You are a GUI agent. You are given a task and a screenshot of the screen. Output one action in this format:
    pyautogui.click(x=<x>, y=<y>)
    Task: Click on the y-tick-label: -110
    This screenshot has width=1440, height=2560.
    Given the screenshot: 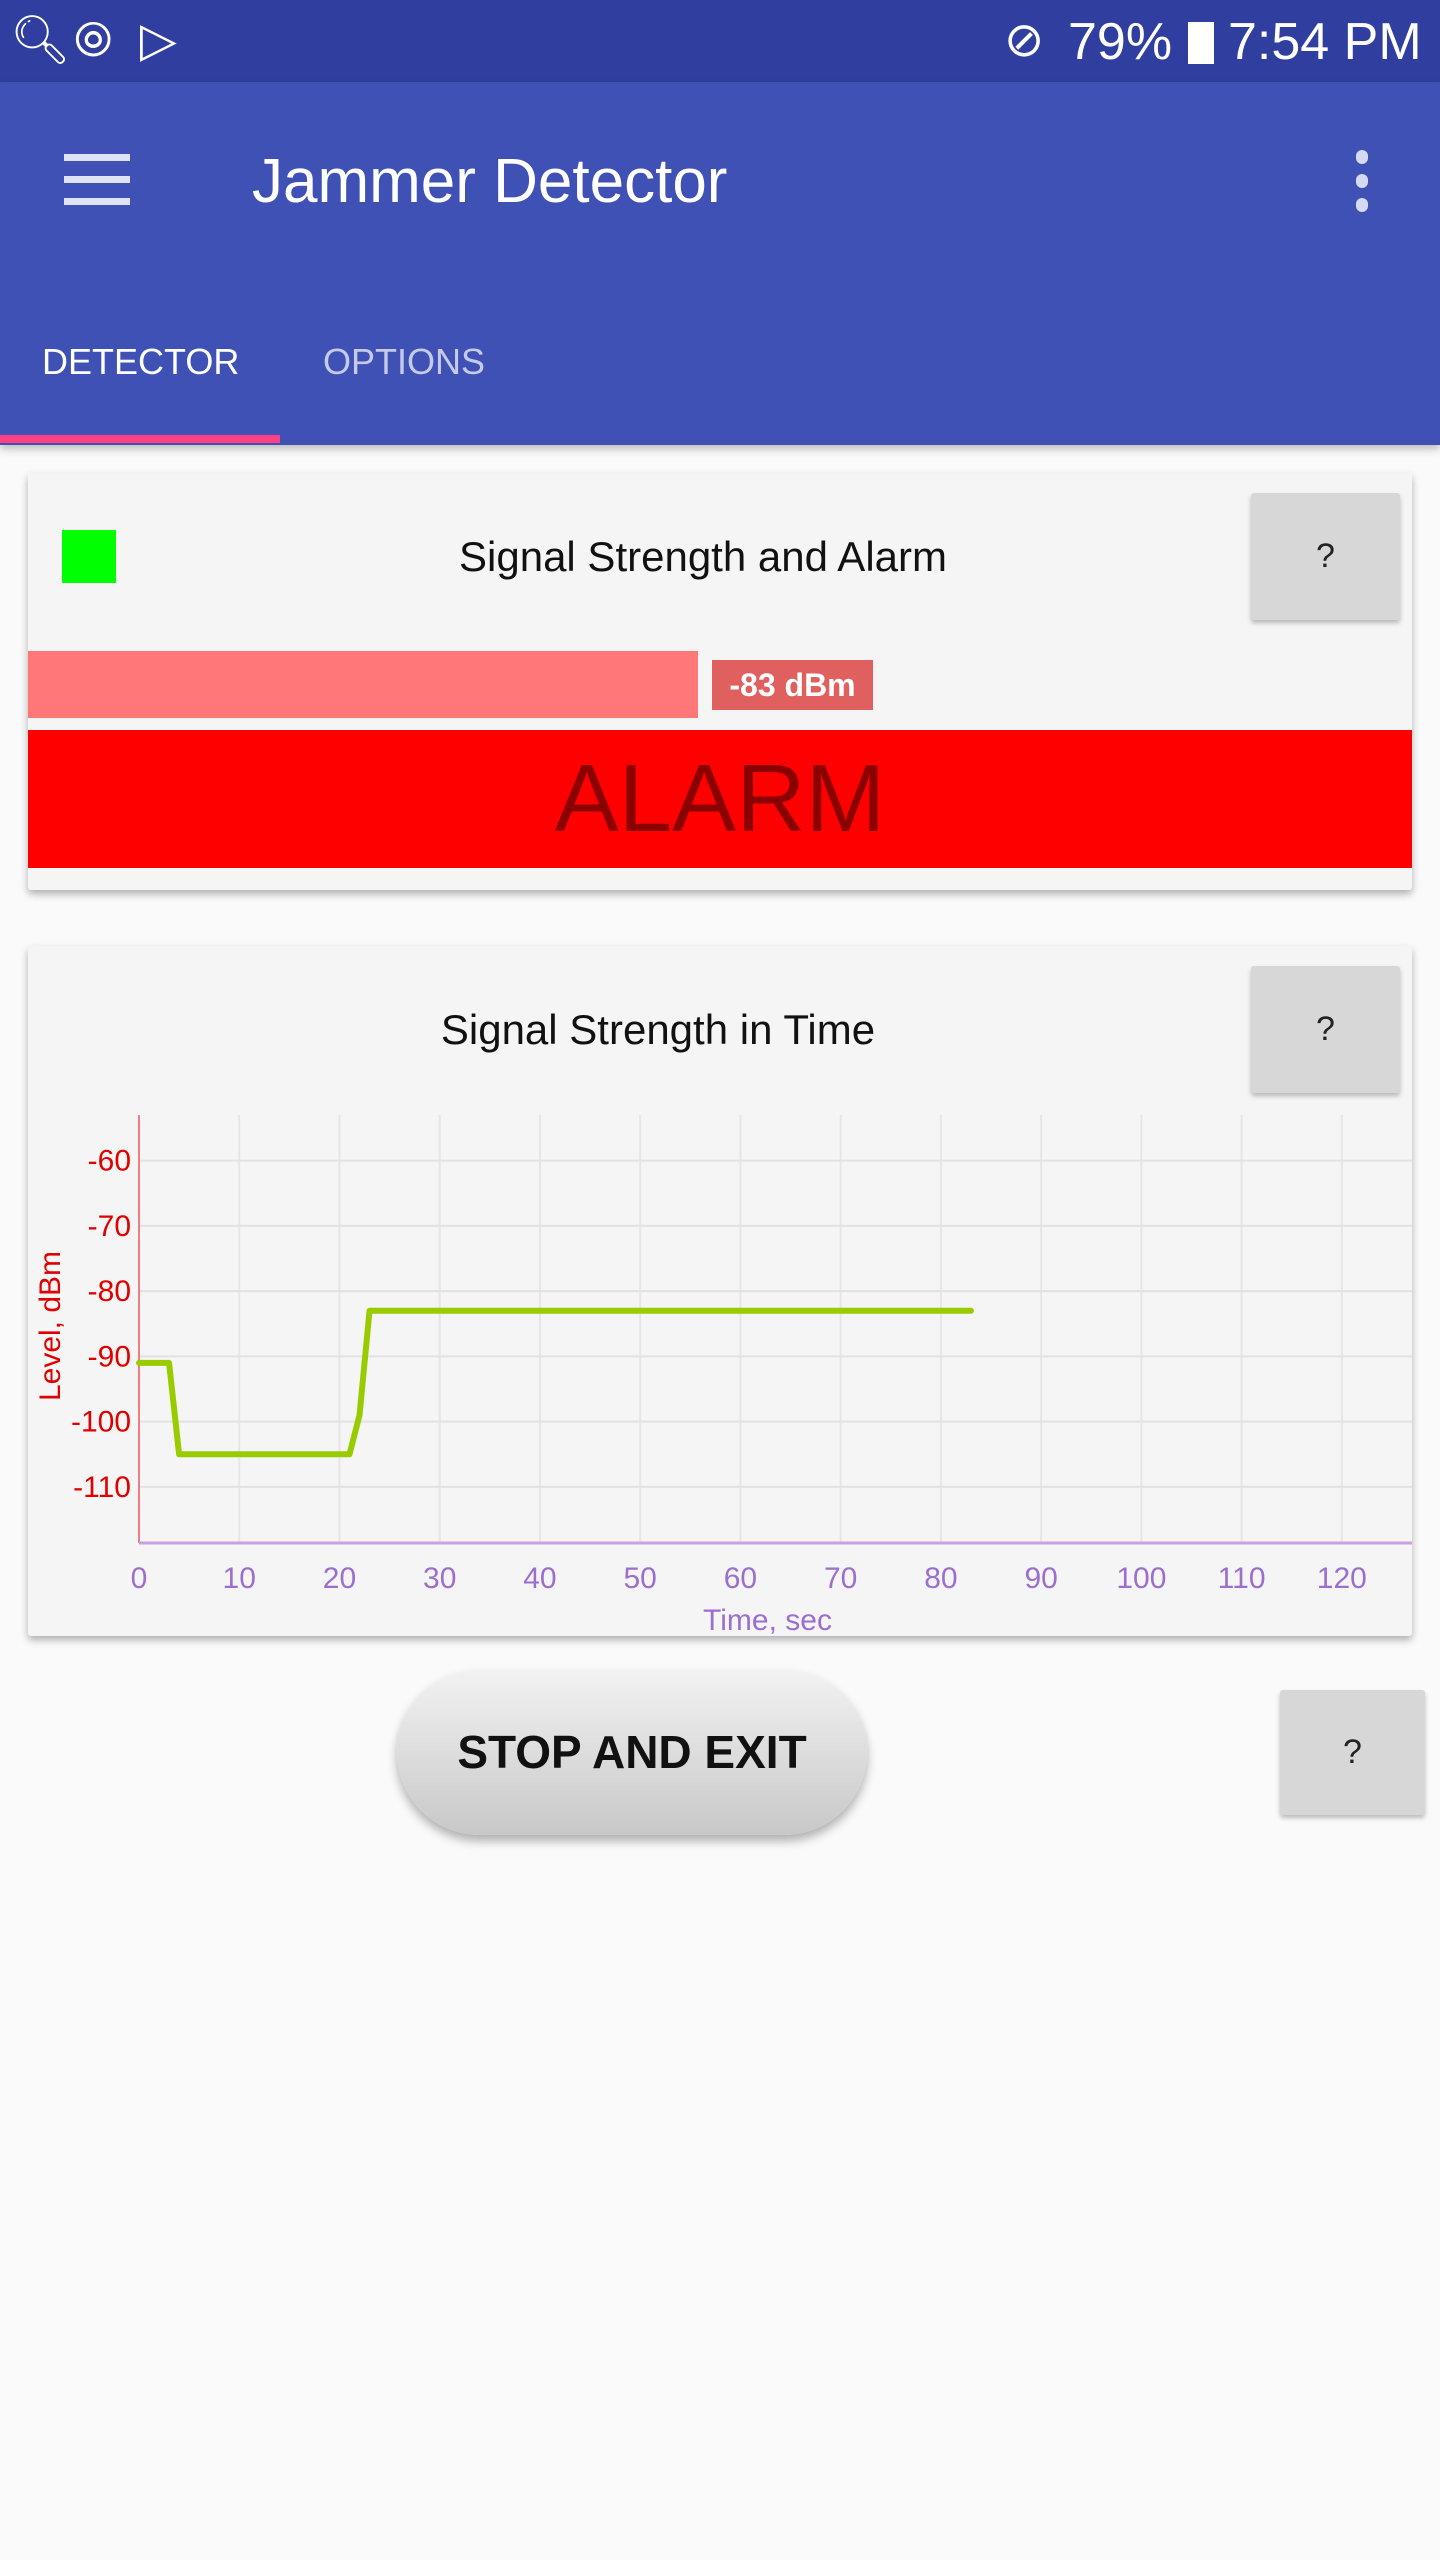 What is the action you would take?
    pyautogui.click(x=102, y=1487)
    